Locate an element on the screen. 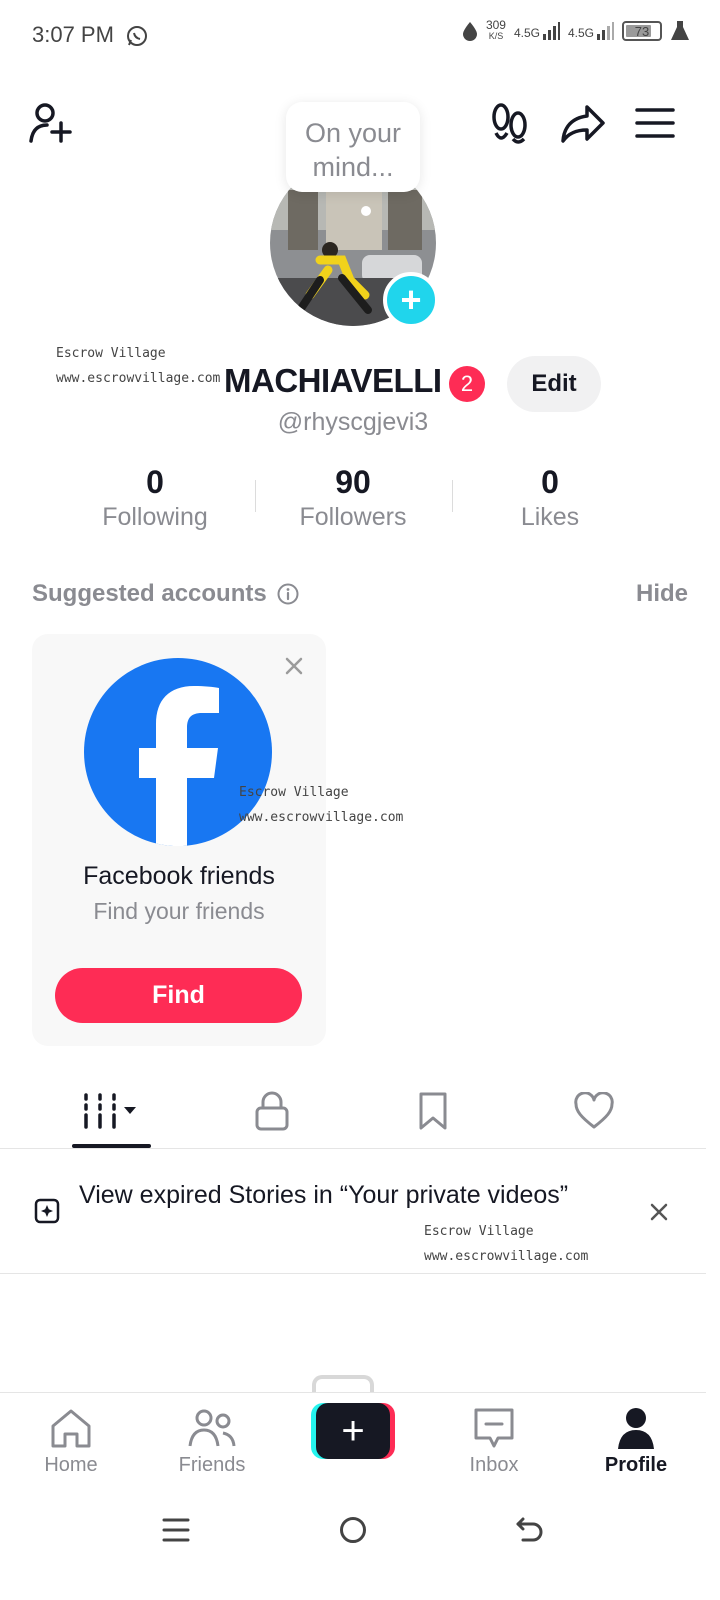  nav-friends: Friends is located at coordinates (212, 1441).